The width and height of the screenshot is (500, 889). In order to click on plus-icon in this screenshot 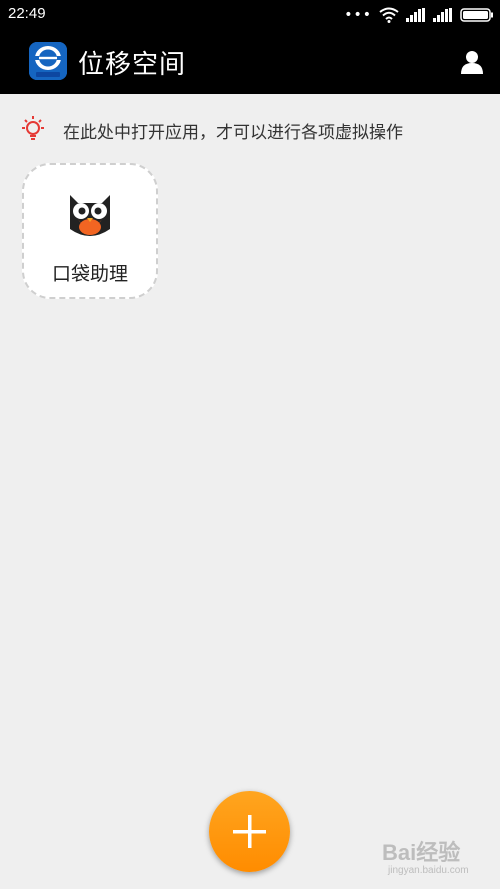, I will do `click(249, 831)`.